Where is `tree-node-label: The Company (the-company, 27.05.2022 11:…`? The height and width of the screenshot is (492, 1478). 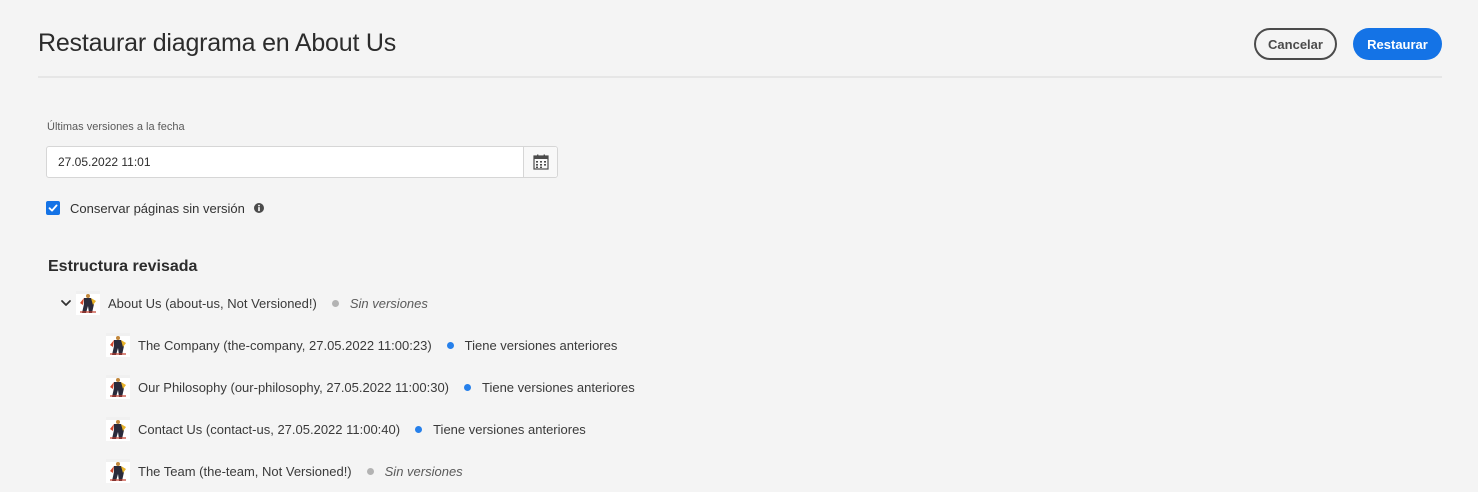 tree-node-label: The Company (the-company, 27.05.2022 11:… is located at coordinates (285, 345).